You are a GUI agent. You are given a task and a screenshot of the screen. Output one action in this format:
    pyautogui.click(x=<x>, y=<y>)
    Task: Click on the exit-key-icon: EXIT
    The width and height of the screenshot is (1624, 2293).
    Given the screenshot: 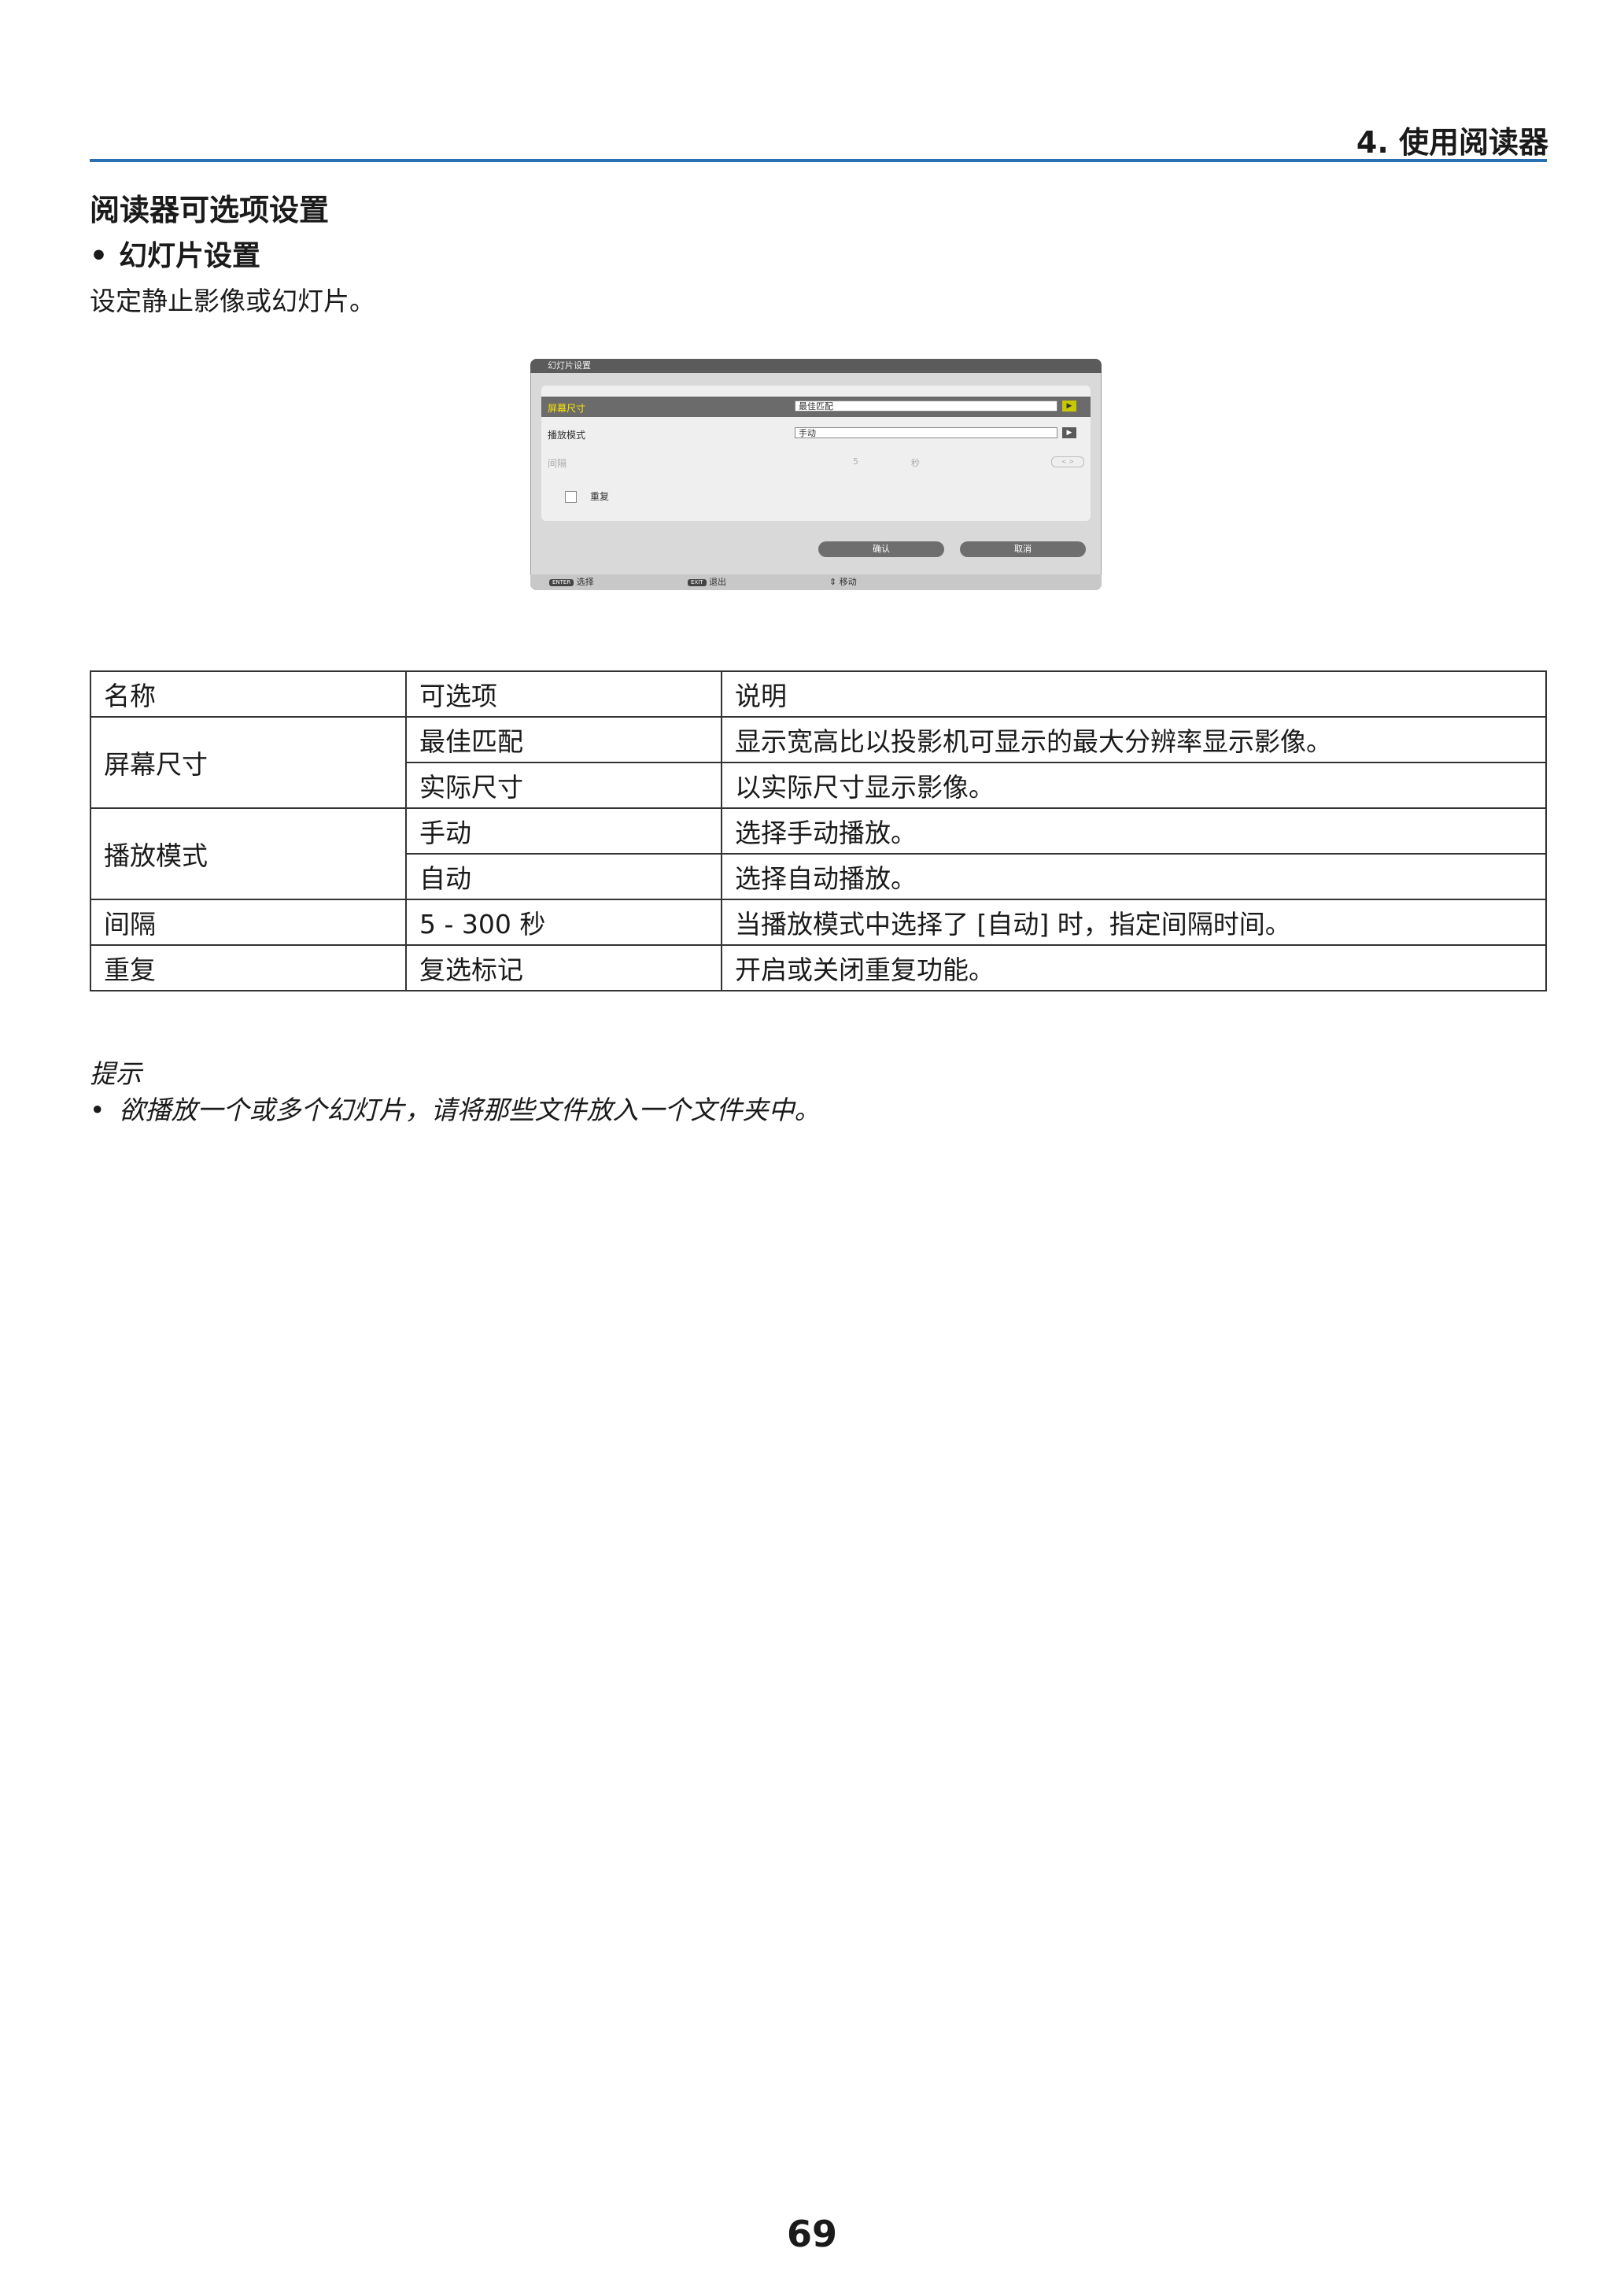 What is the action you would take?
    pyautogui.click(x=697, y=582)
    